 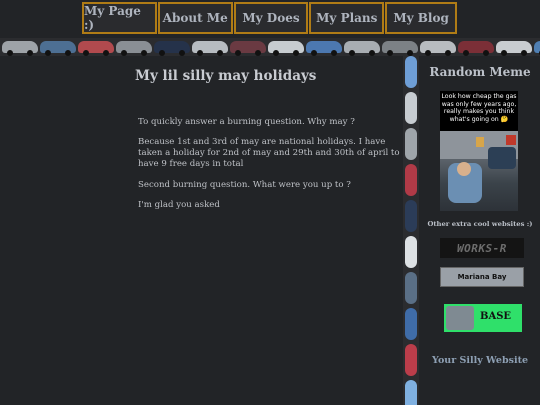 I want to click on base-badge-label: BASE, so click(x=496, y=316).